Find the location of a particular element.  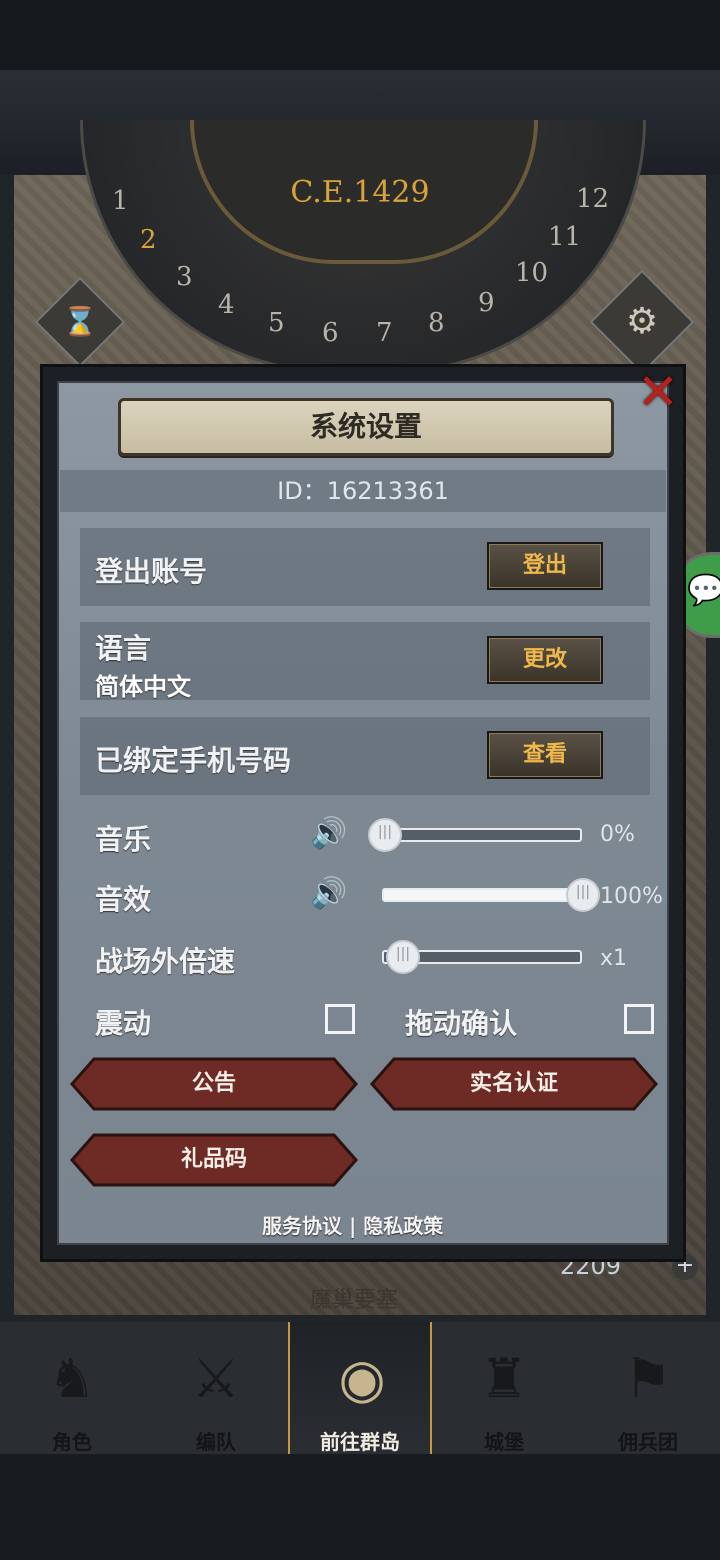

dial-number: 10 is located at coordinates (532, 273).